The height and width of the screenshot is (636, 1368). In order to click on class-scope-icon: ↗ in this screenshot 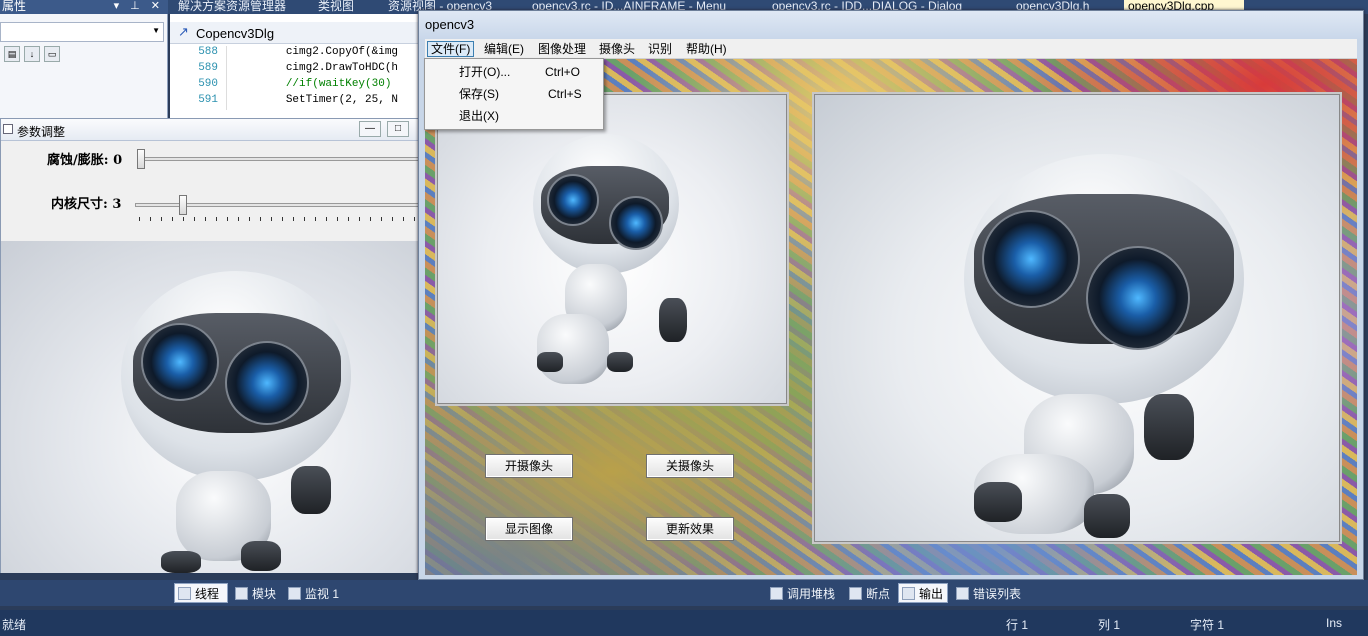, I will do `click(183, 31)`.